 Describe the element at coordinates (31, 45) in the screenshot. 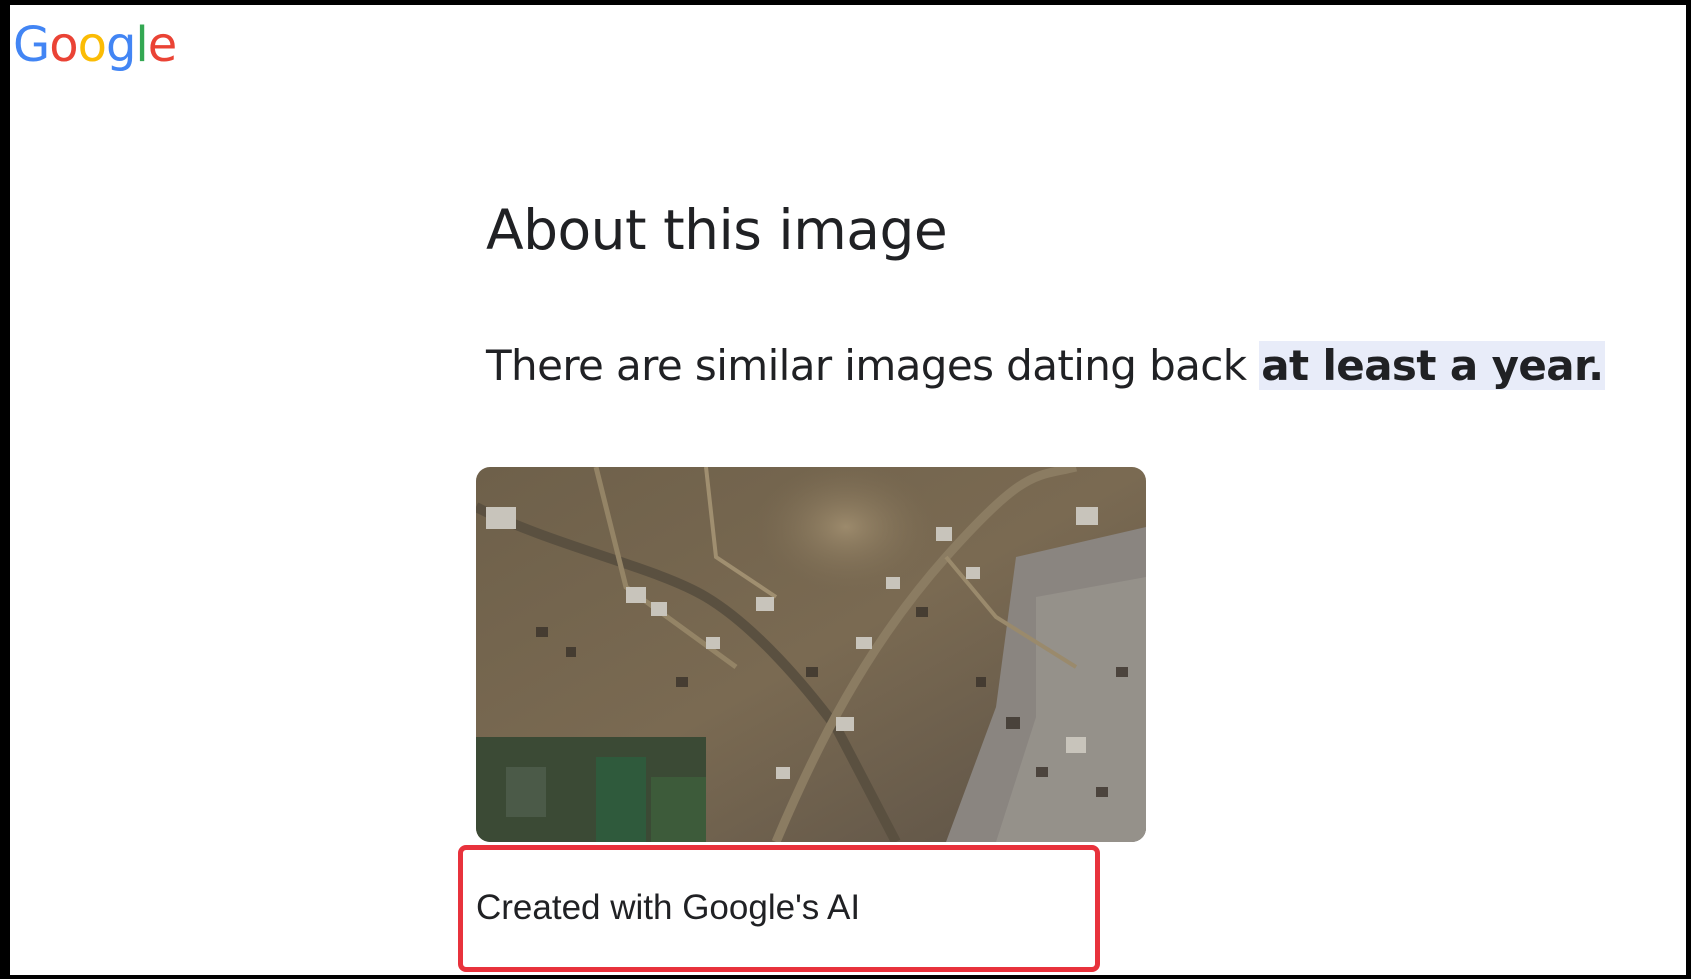

I see `logo-letter: G` at that location.